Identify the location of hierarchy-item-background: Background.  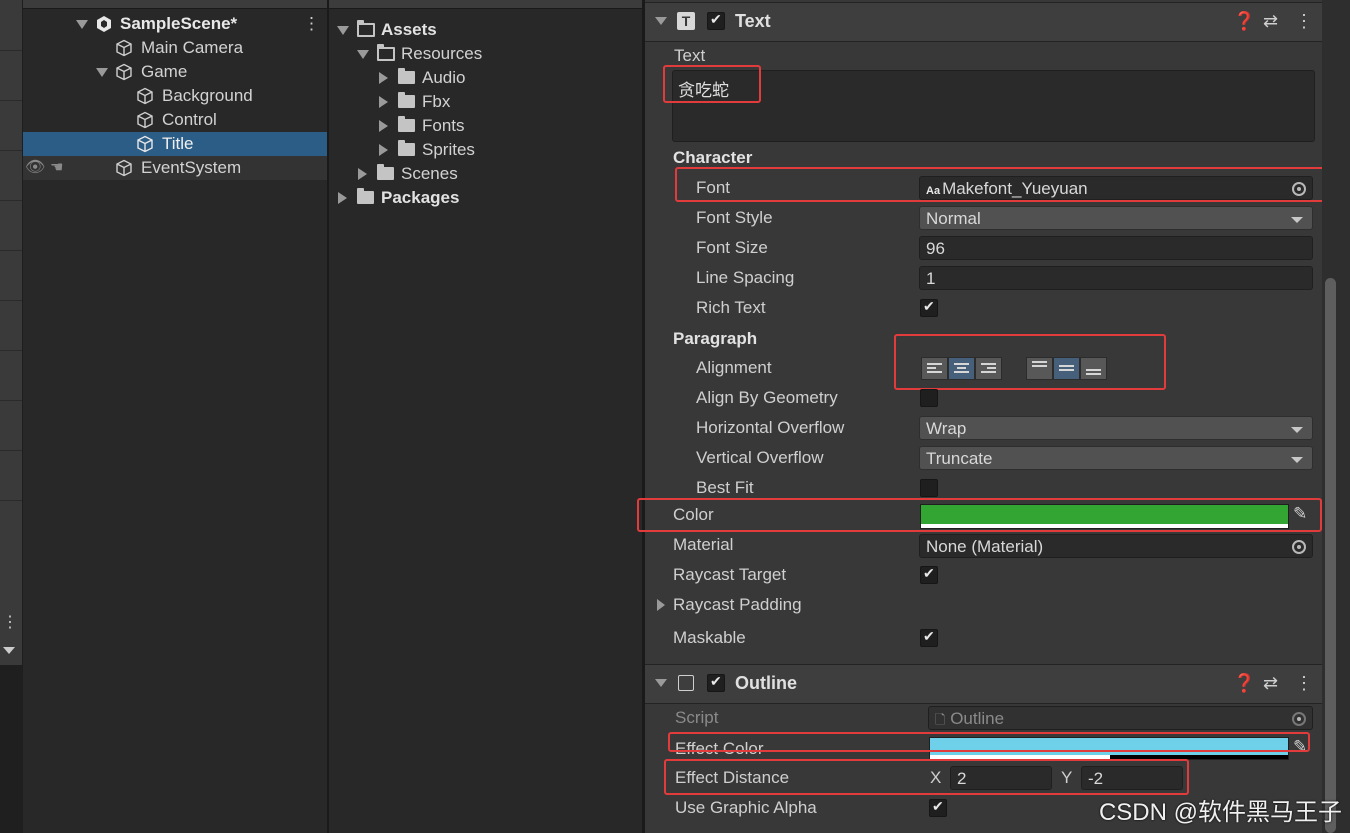
(175, 96).